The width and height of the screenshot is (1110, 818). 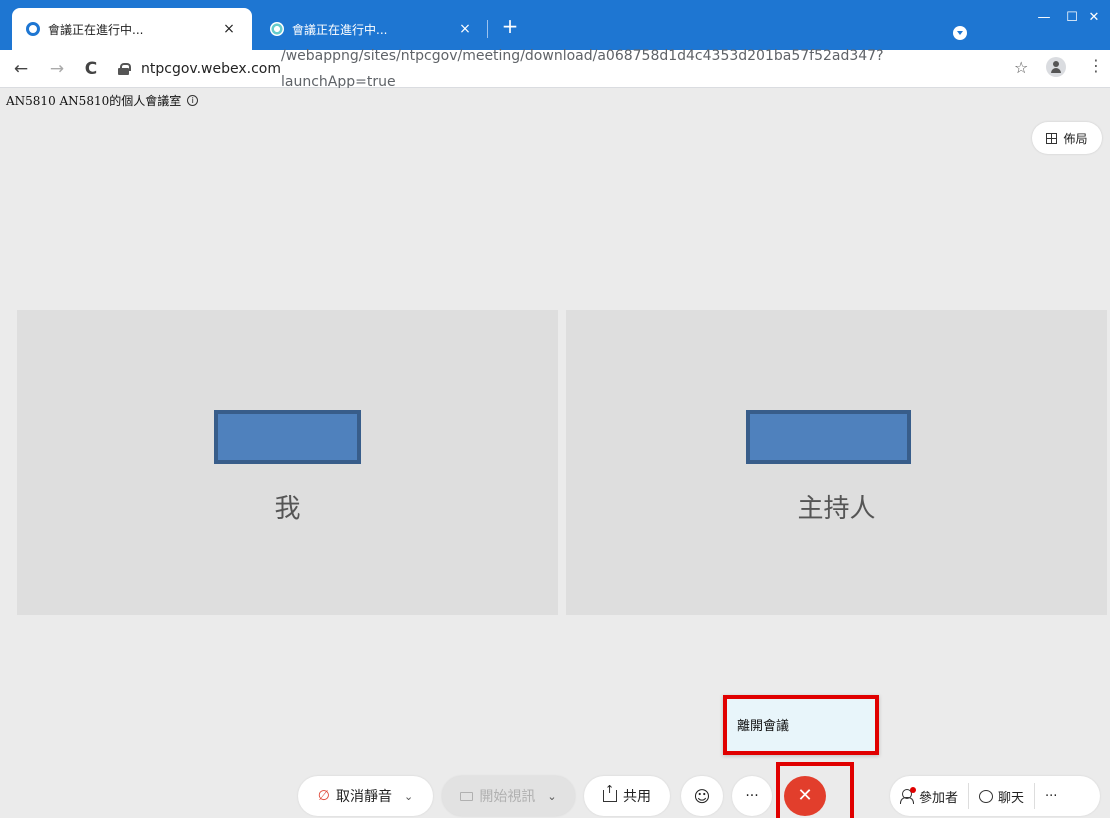 I want to click on start-video-label: 開始視訊, so click(x=507, y=797).